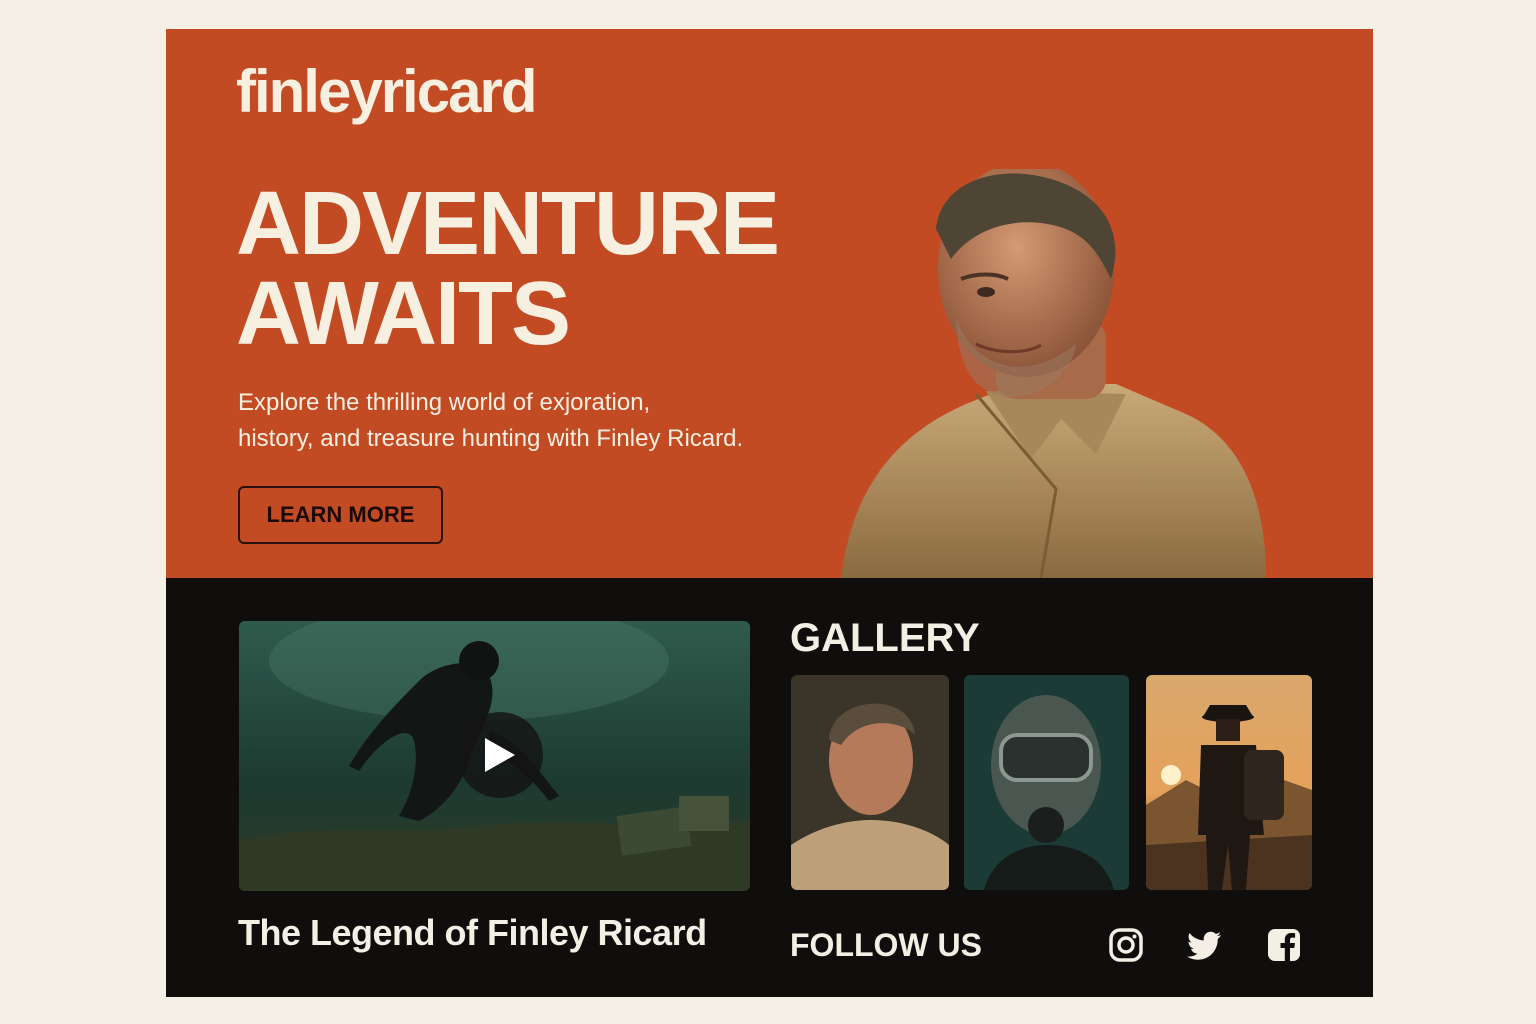 This screenshot has height=1024, width=1536. I want to click on gallery-thumb-diver-portrait, so click(1046, 782).